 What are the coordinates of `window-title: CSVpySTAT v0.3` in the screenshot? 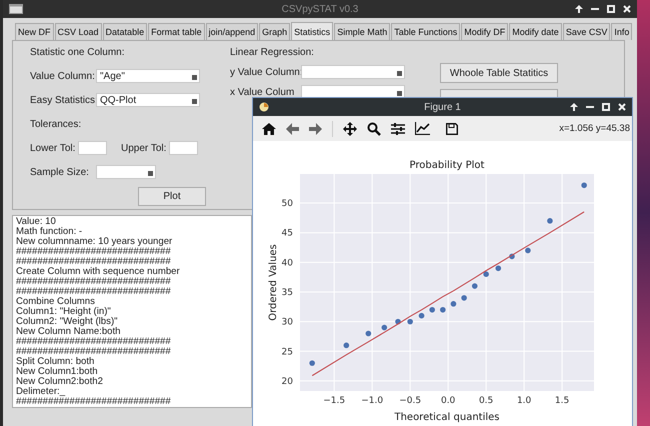 It's located at (320, 9).